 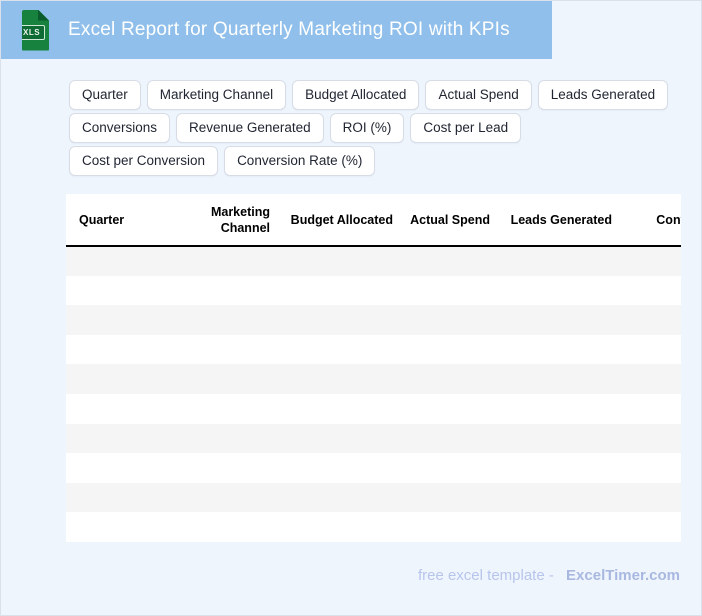 I want to click on chip-cost-per-conversion: Cost per Conversion, so click(x=144, y=161).